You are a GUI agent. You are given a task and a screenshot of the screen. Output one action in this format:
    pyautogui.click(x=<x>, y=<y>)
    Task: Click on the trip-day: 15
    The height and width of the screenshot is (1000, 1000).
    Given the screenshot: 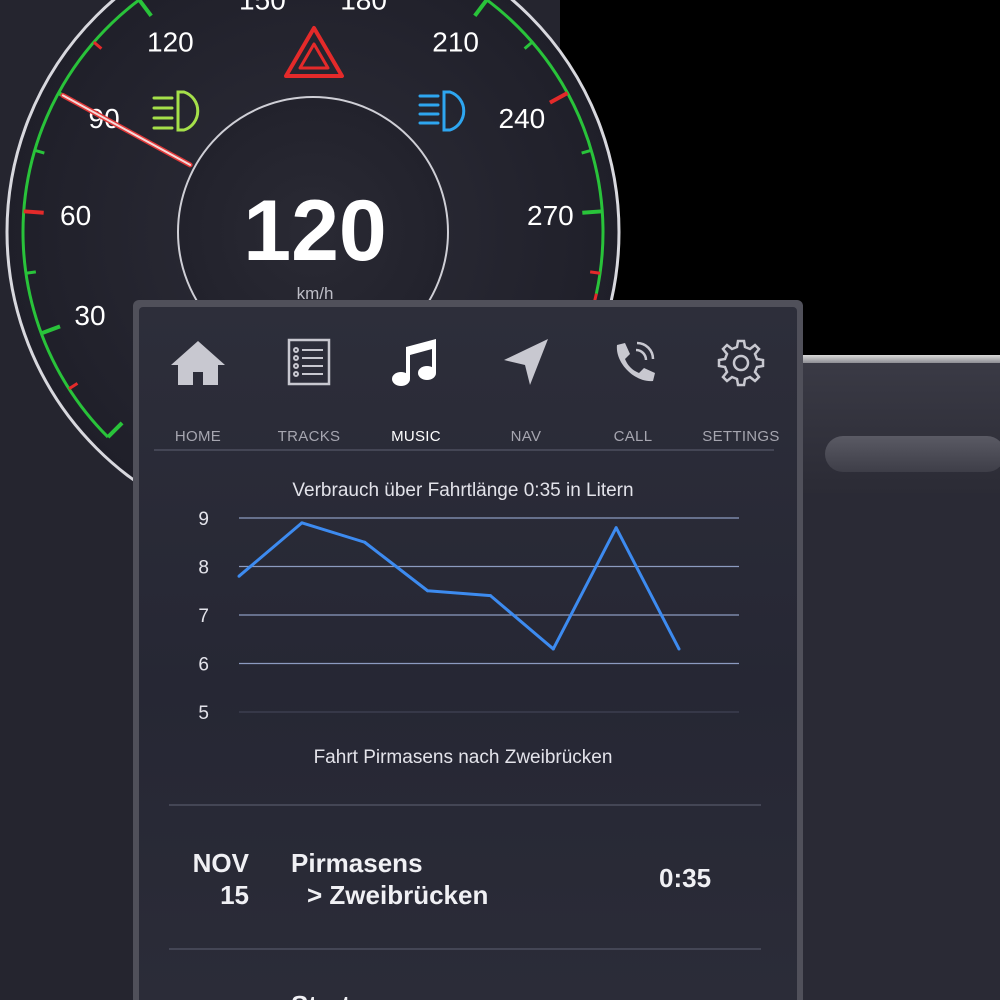 What is the action you would take?
    pyautogui.click(x=234, y=895)
    